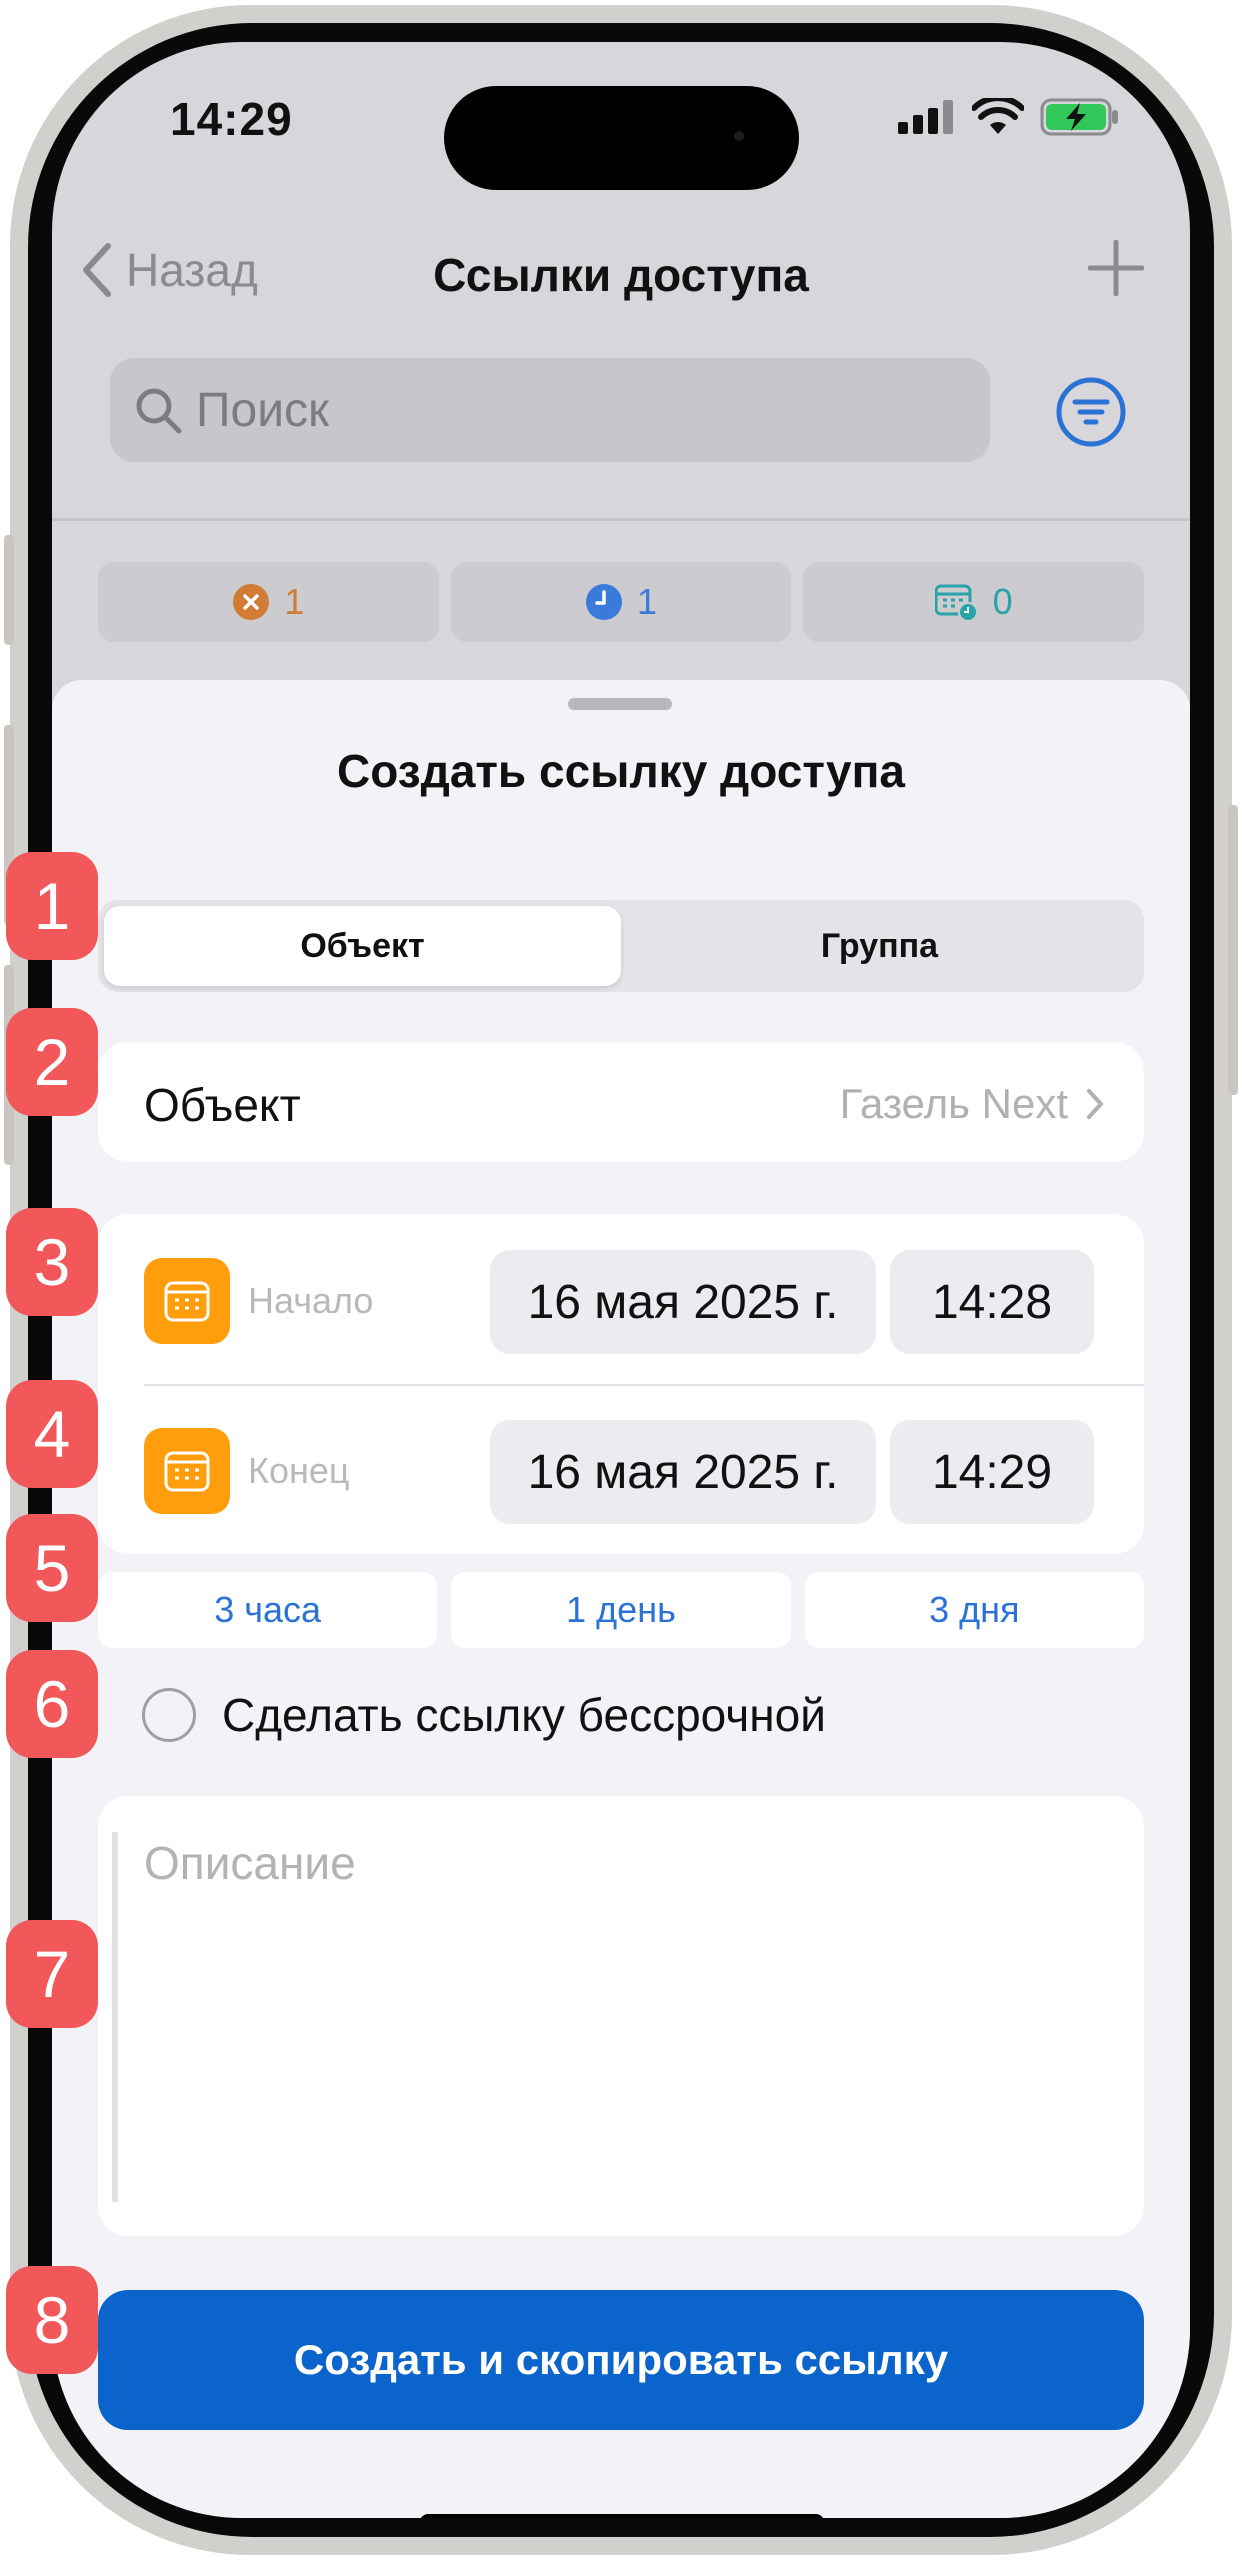 Image resolution: width=1242 pixels, height=2560 pixels. Describe the element at coordinates (683, 1472) in the screenshot. I see `end-date-picker: 16 мая 2025 г.` at that location.